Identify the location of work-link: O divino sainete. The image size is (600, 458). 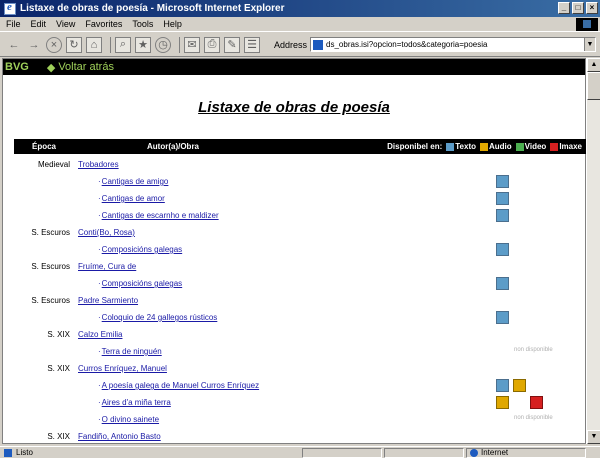
(130, 419).